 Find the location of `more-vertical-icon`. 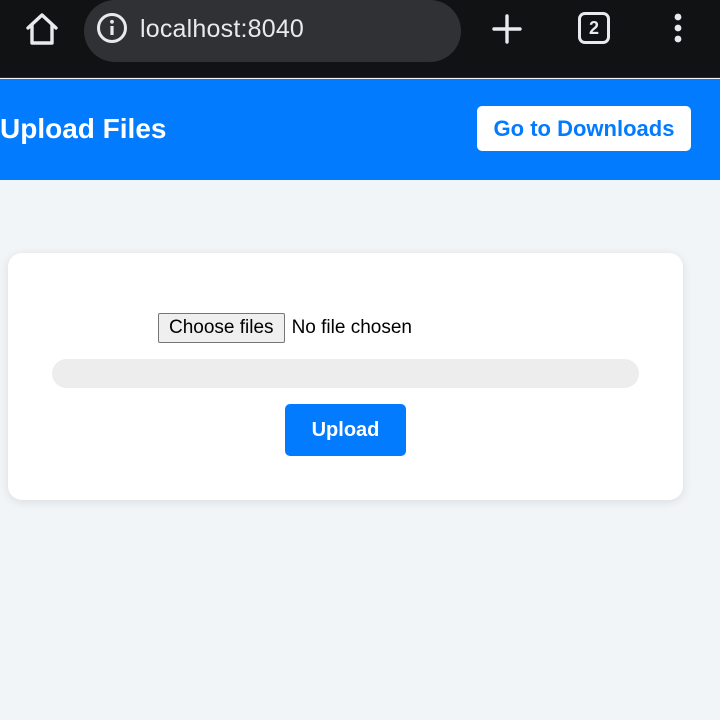

more-vertical-icon is located at coordinates (678, 28).